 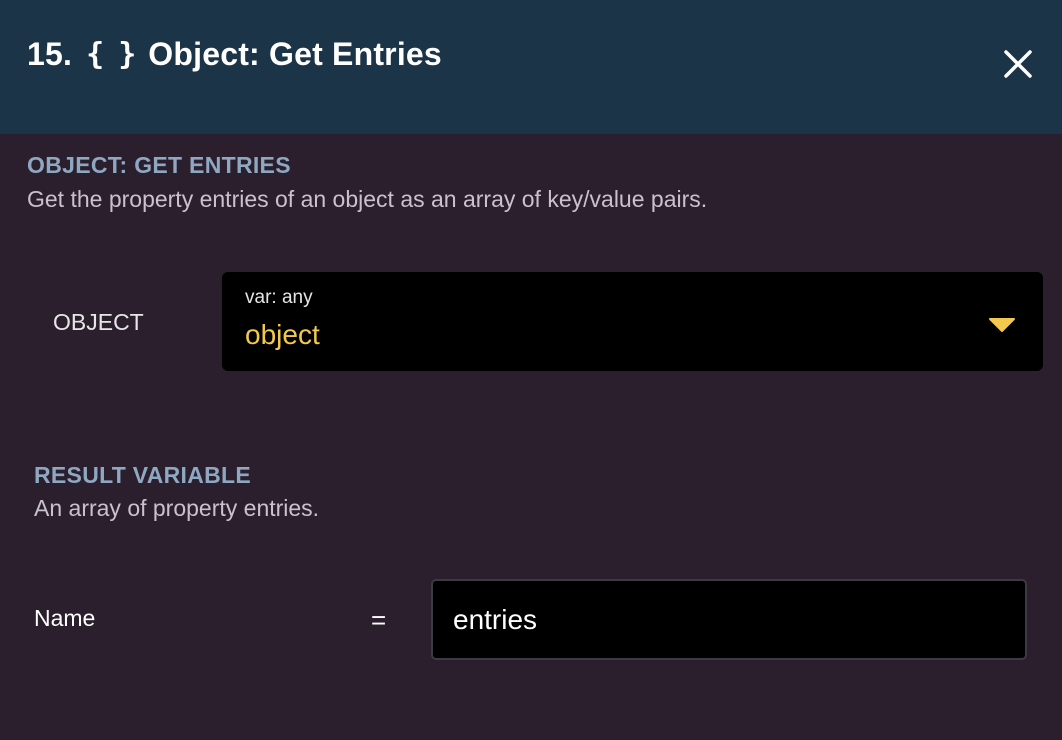 What do you see at coordinates (159, 165) in the screenshot?
I see `operation-heading: OBJECT: GET ENTRIES` at bounding box center [159, 165].